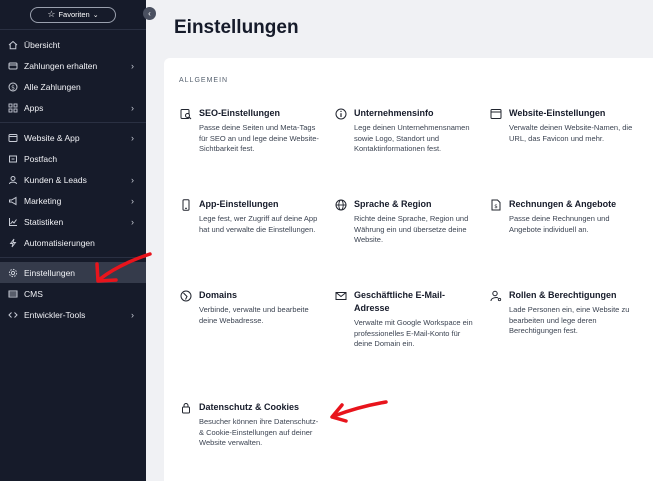 The image size is (653, 481). I want to click on sidebar-item-label: Statistiken, so click(44, 221).